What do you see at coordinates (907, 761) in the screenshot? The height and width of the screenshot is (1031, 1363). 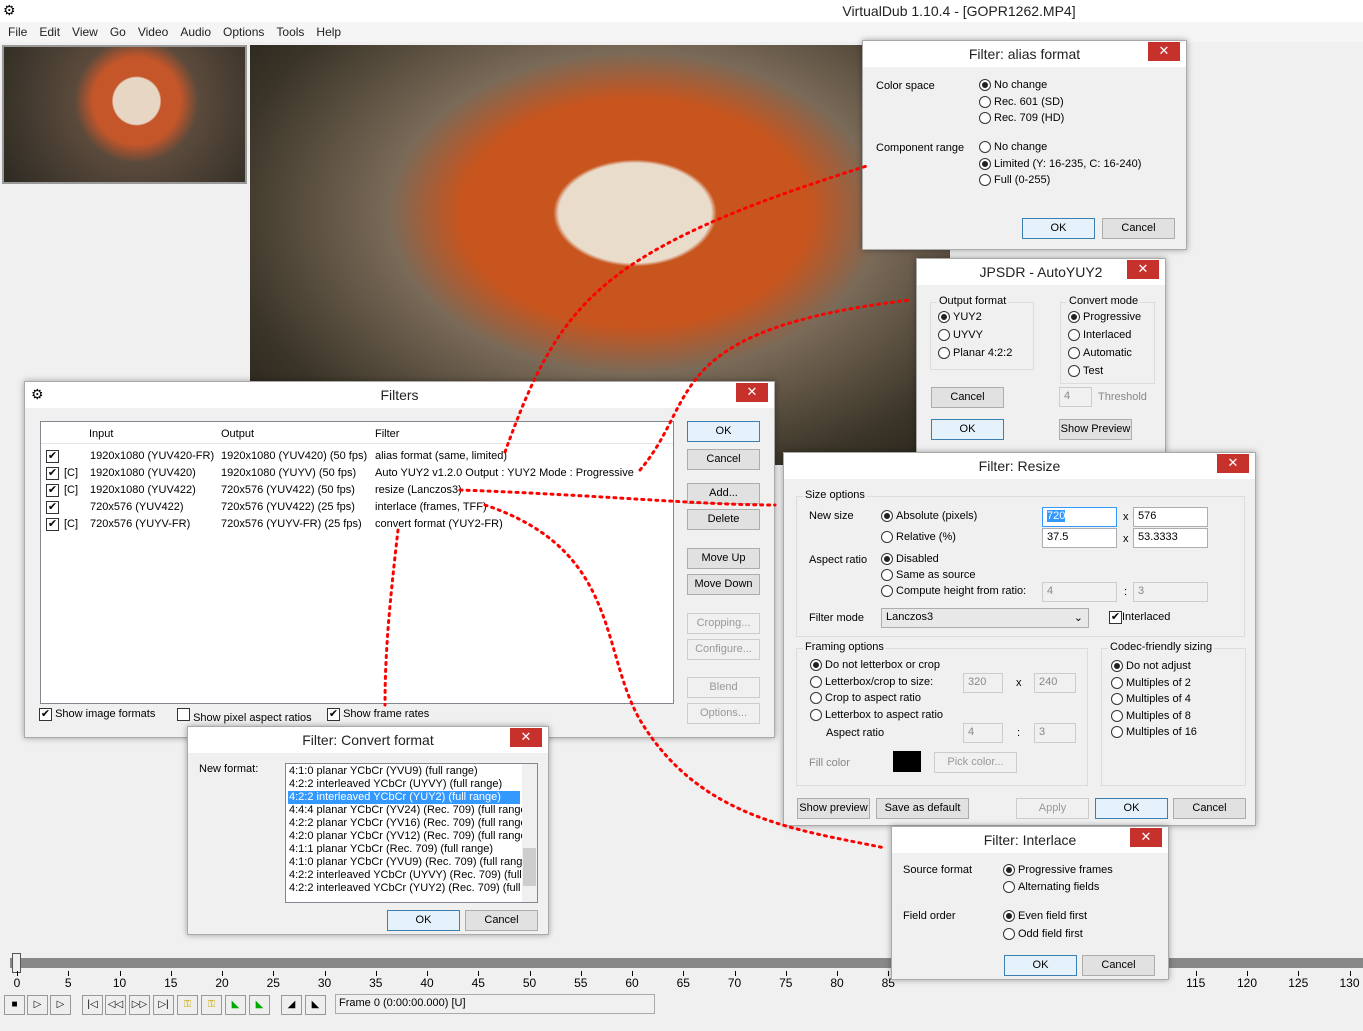 I see `fill-color-swatch` at bounding box center [907, 761].